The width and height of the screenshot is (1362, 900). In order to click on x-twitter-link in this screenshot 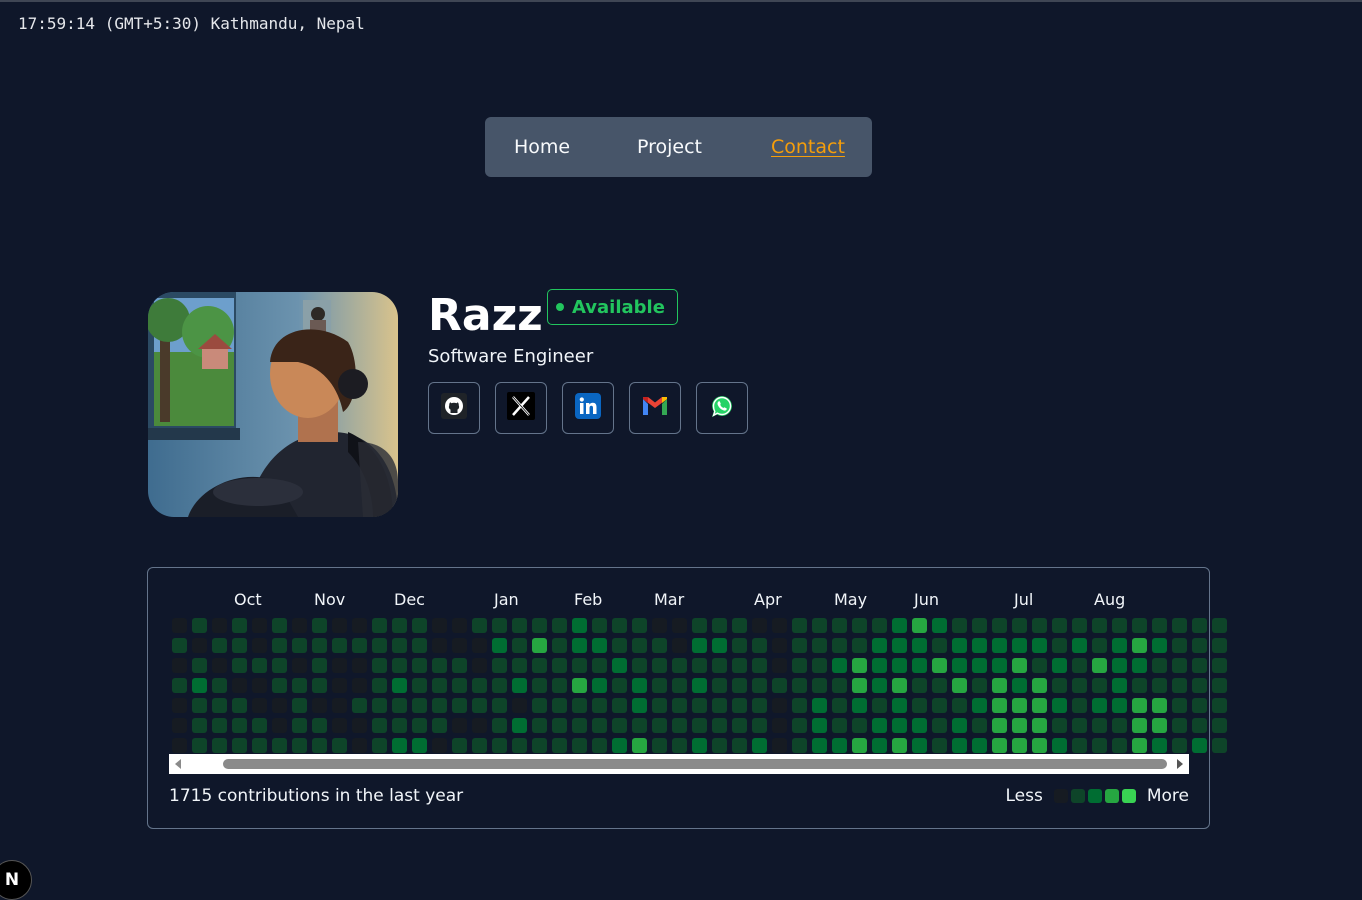, I will do `click(521, 408)`.